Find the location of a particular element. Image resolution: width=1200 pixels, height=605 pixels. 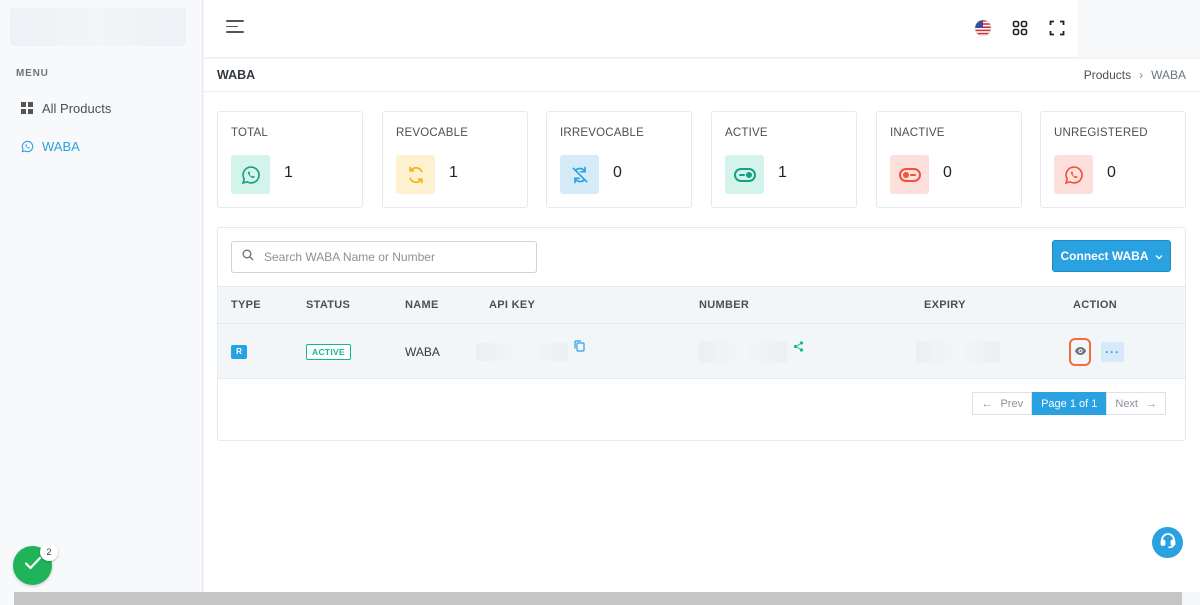

chevron-right-icon: › is located at coordinates (1141, 75).